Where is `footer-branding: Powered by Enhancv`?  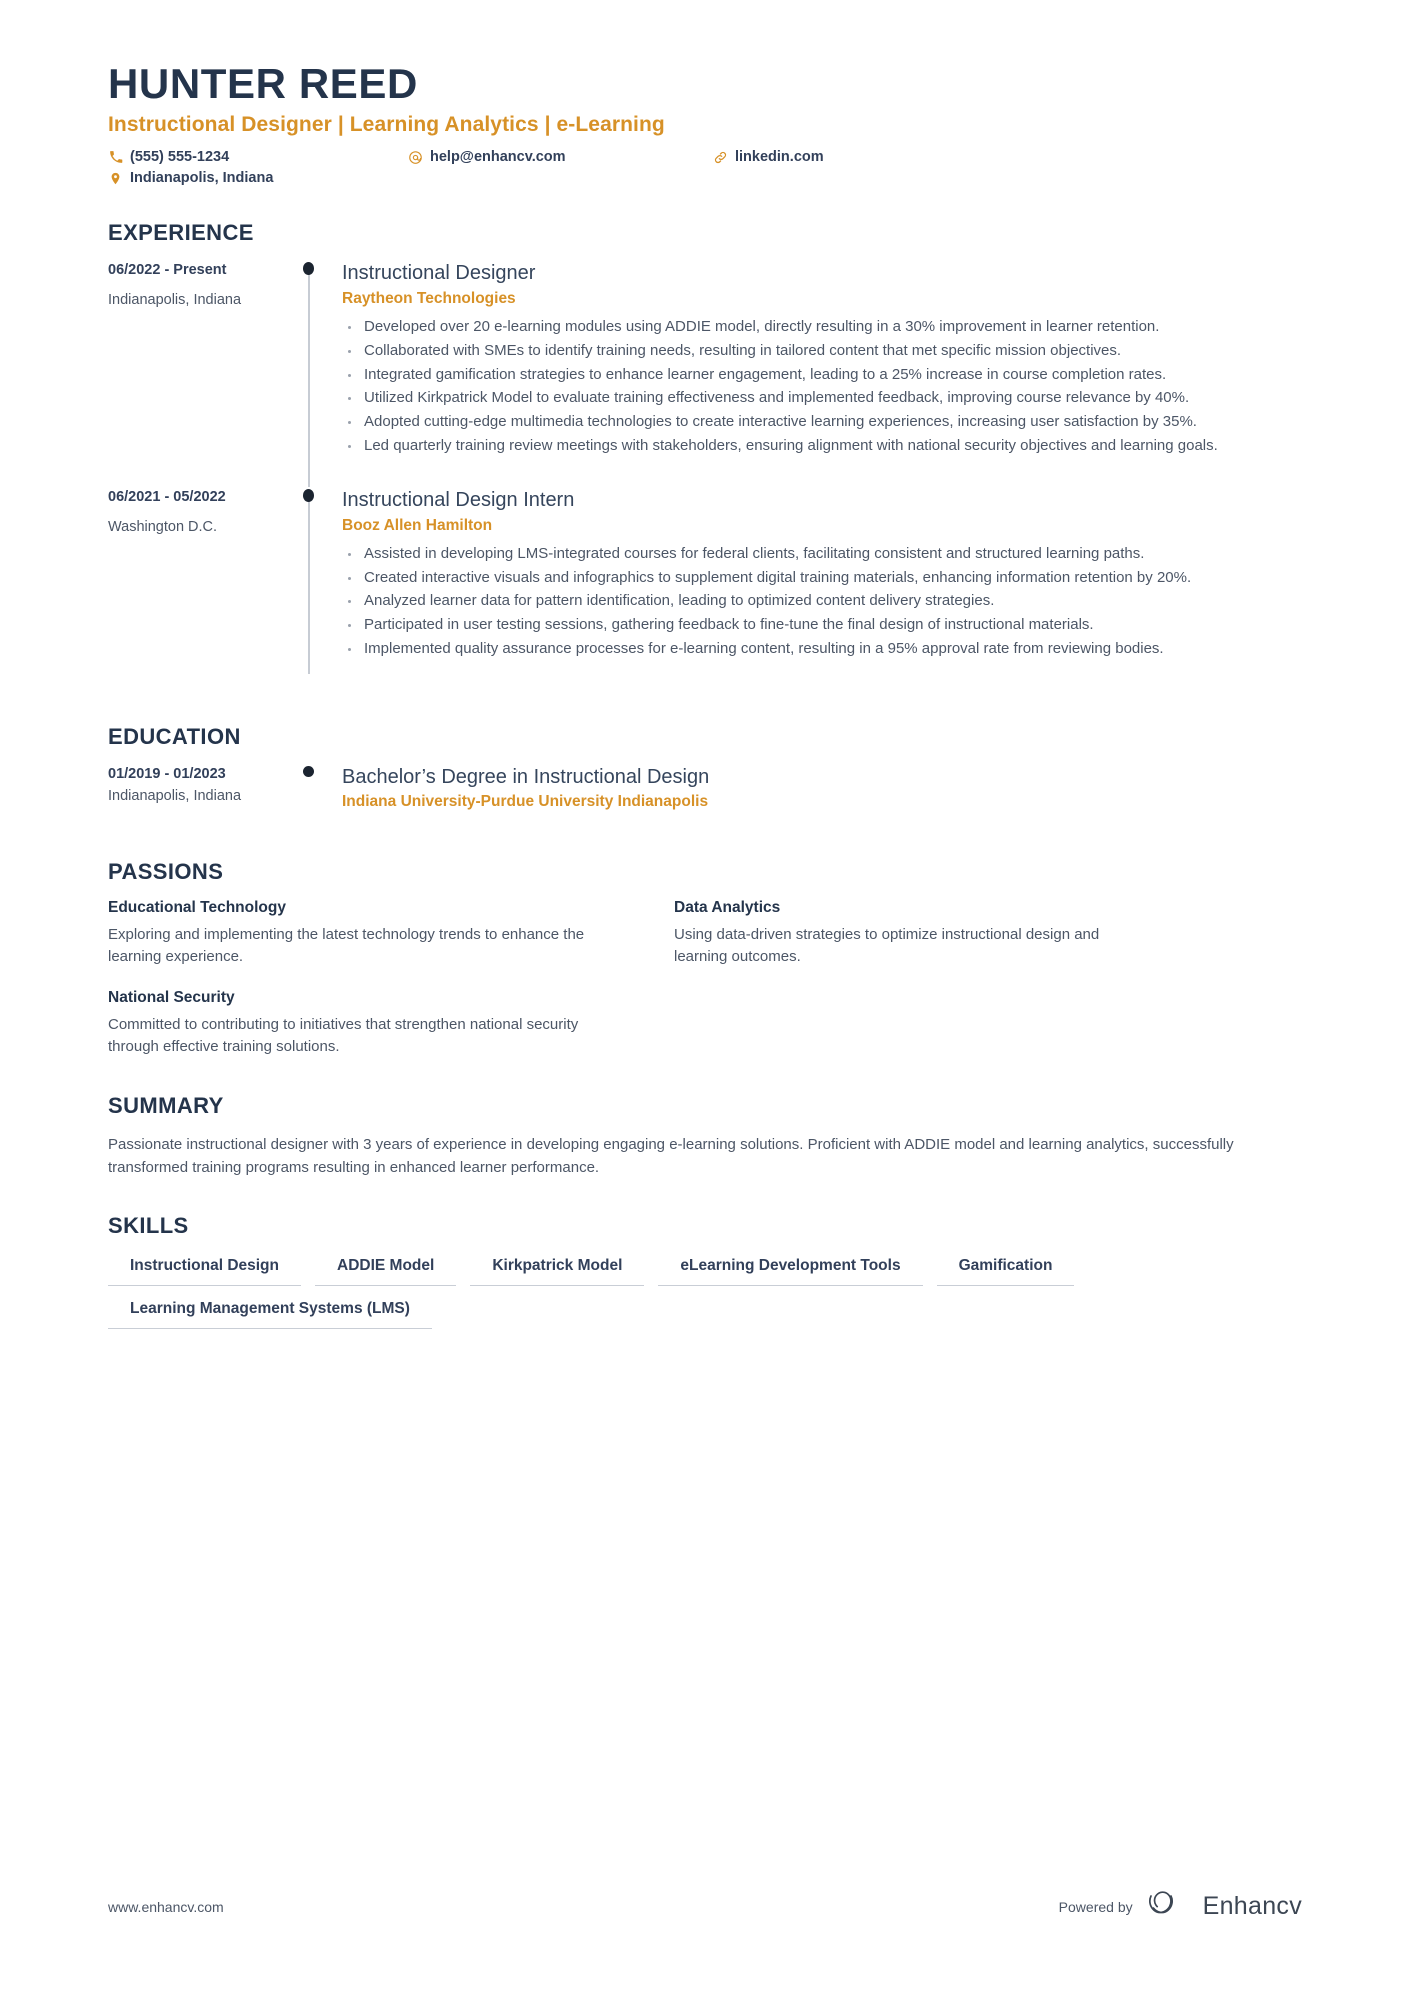 footer-branding: Powered by Enhancv is located at coordinates (1180, 1906).